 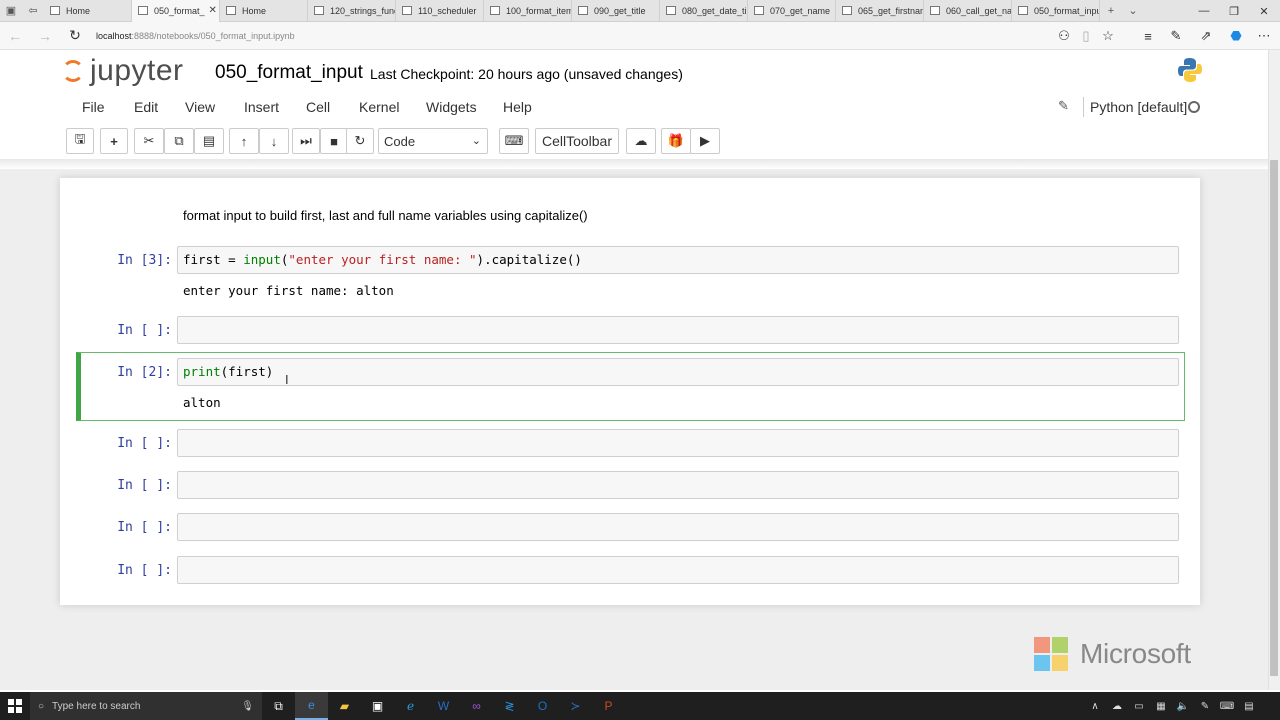 I want to click on powerpoint-icon: P, so click(x=608, y=706).